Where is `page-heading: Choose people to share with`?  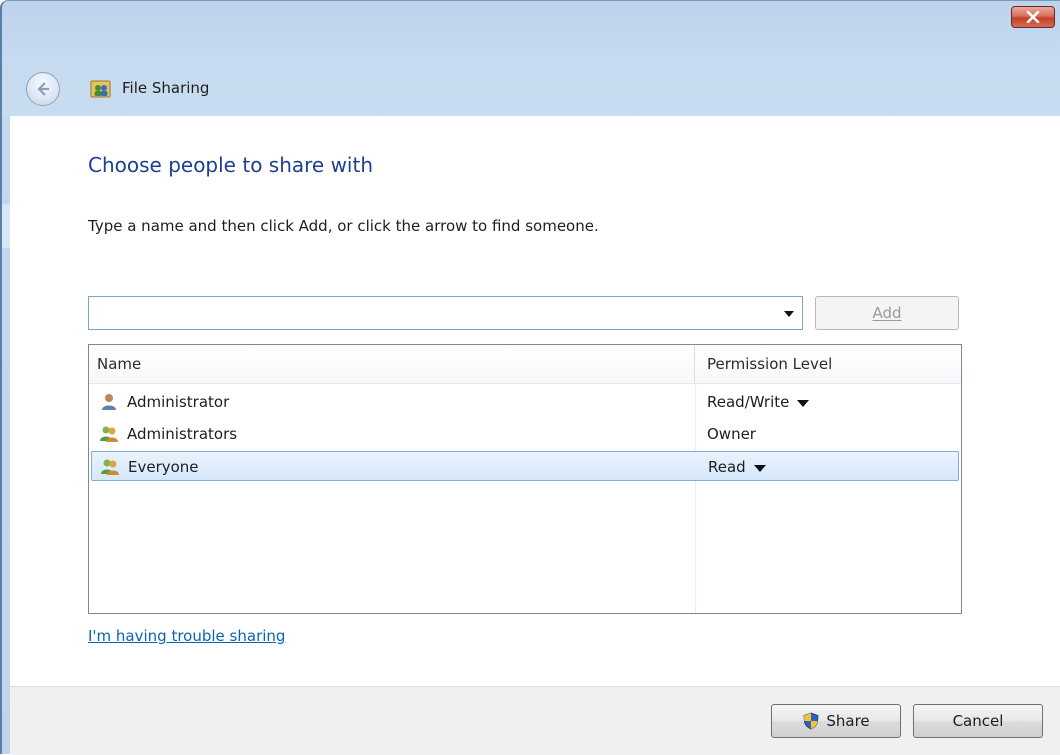 page-heading: Choose people to share with is located at coordinates (231, 165).